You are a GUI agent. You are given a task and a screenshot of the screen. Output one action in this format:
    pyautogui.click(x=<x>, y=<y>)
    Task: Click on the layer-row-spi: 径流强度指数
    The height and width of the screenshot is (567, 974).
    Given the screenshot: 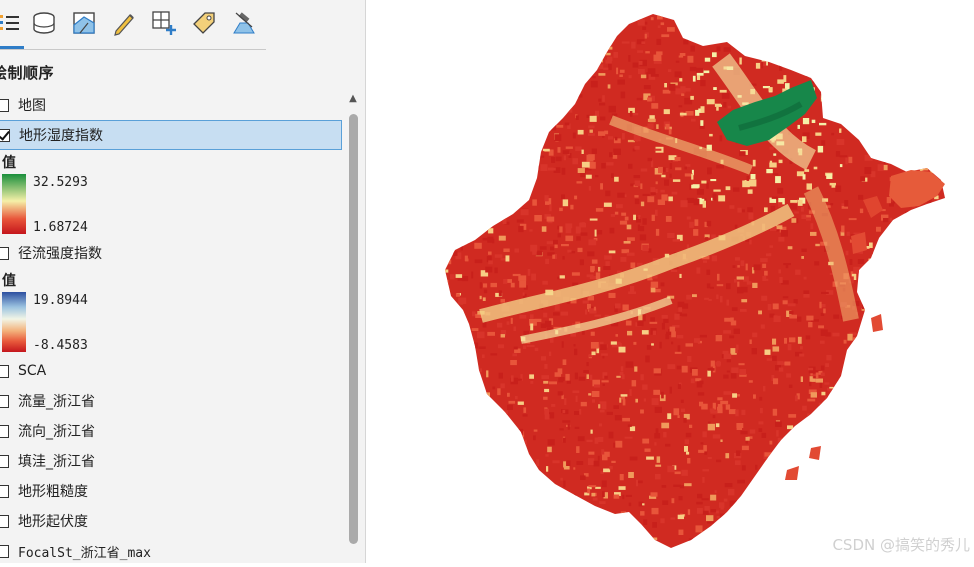 What is the action you would take?
    pyautogui.click(x=171, y=253)
    